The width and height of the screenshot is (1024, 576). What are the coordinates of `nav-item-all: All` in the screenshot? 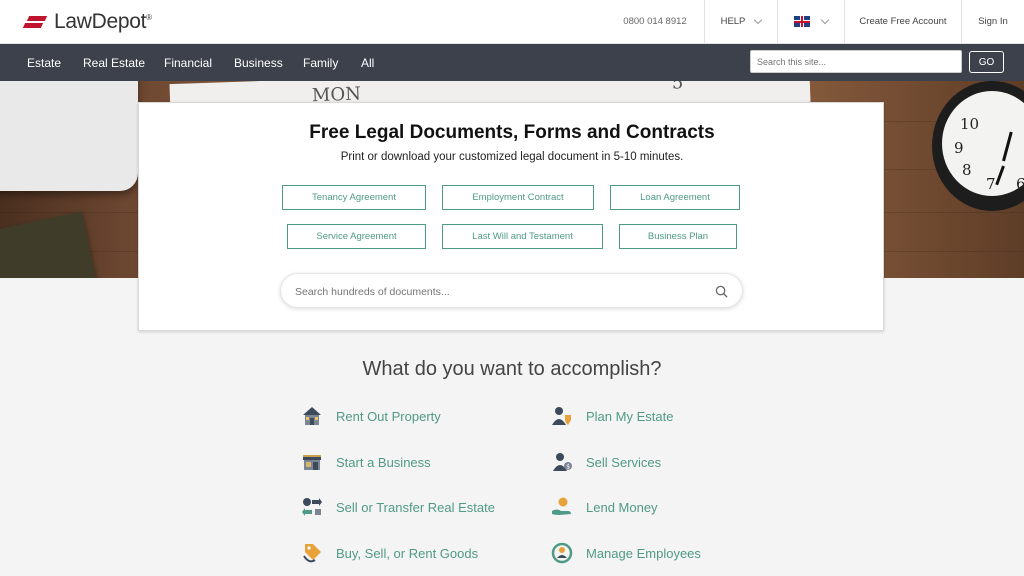 It's located at (367, 62).